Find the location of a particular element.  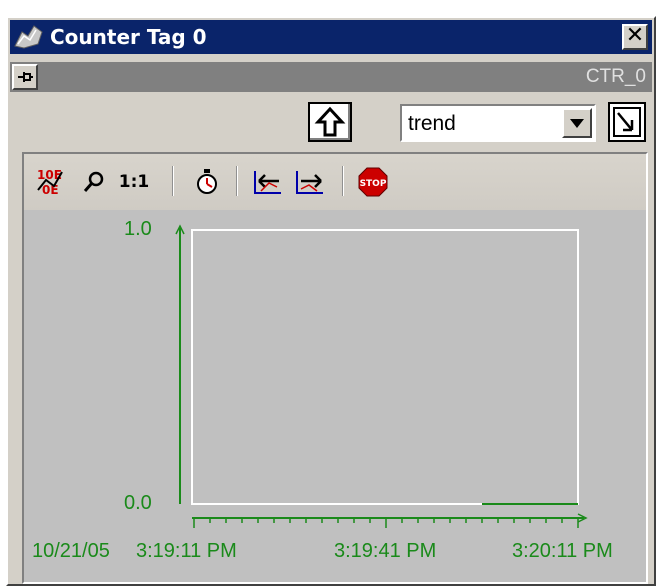

actual-size-button: 1:1 is located at coordinates (134, 182).